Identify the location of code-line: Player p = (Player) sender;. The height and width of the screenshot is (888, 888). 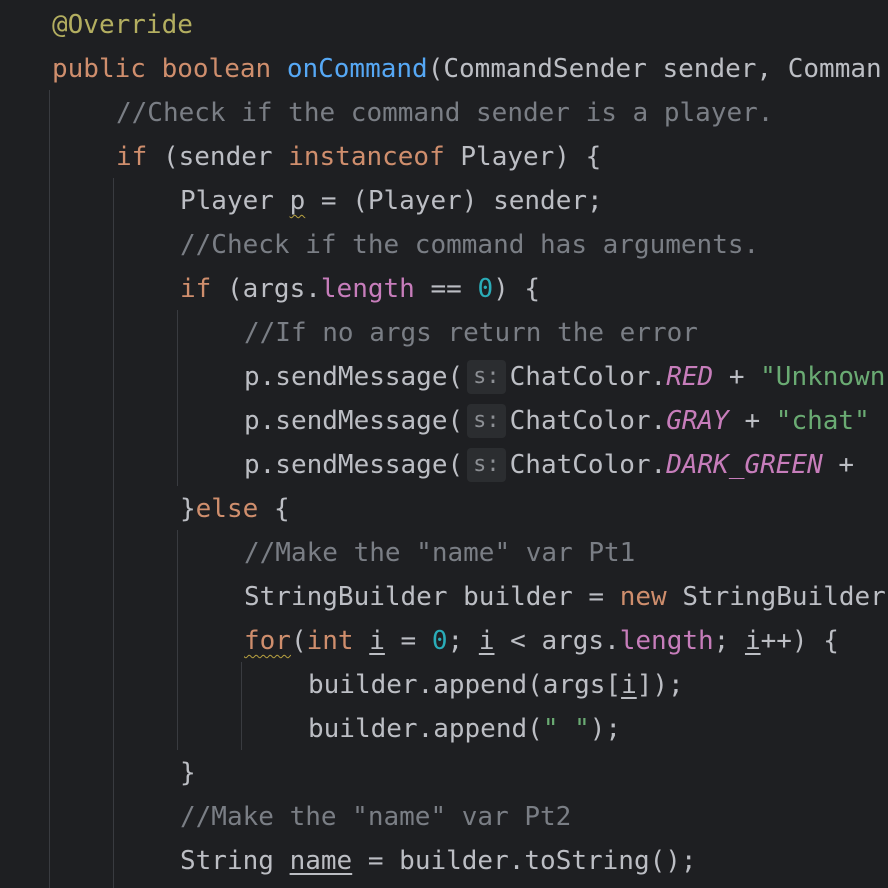
(391, 201).